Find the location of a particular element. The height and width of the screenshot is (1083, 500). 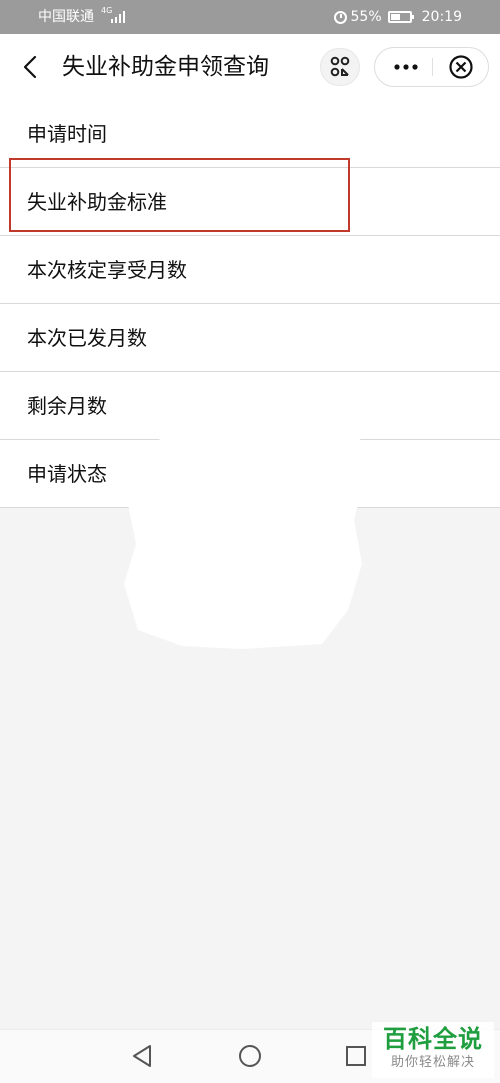

status-bar: 中国联通 4G 55% 20:19 is located at coordinates (250, 17).